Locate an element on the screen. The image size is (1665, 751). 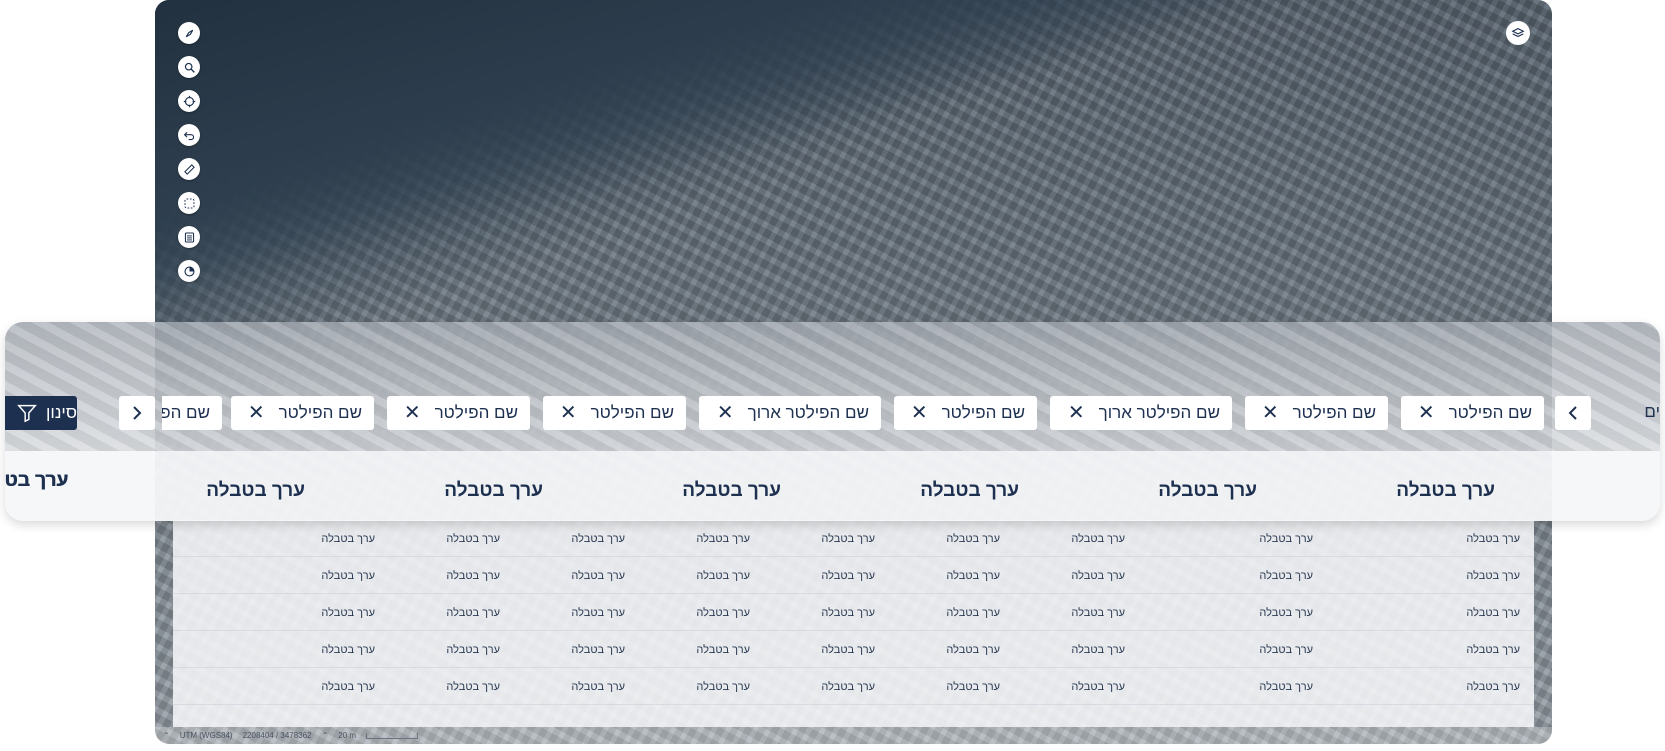
coordinates-readout: 2208404 / 3478362 is located at coordinates (277, 735).